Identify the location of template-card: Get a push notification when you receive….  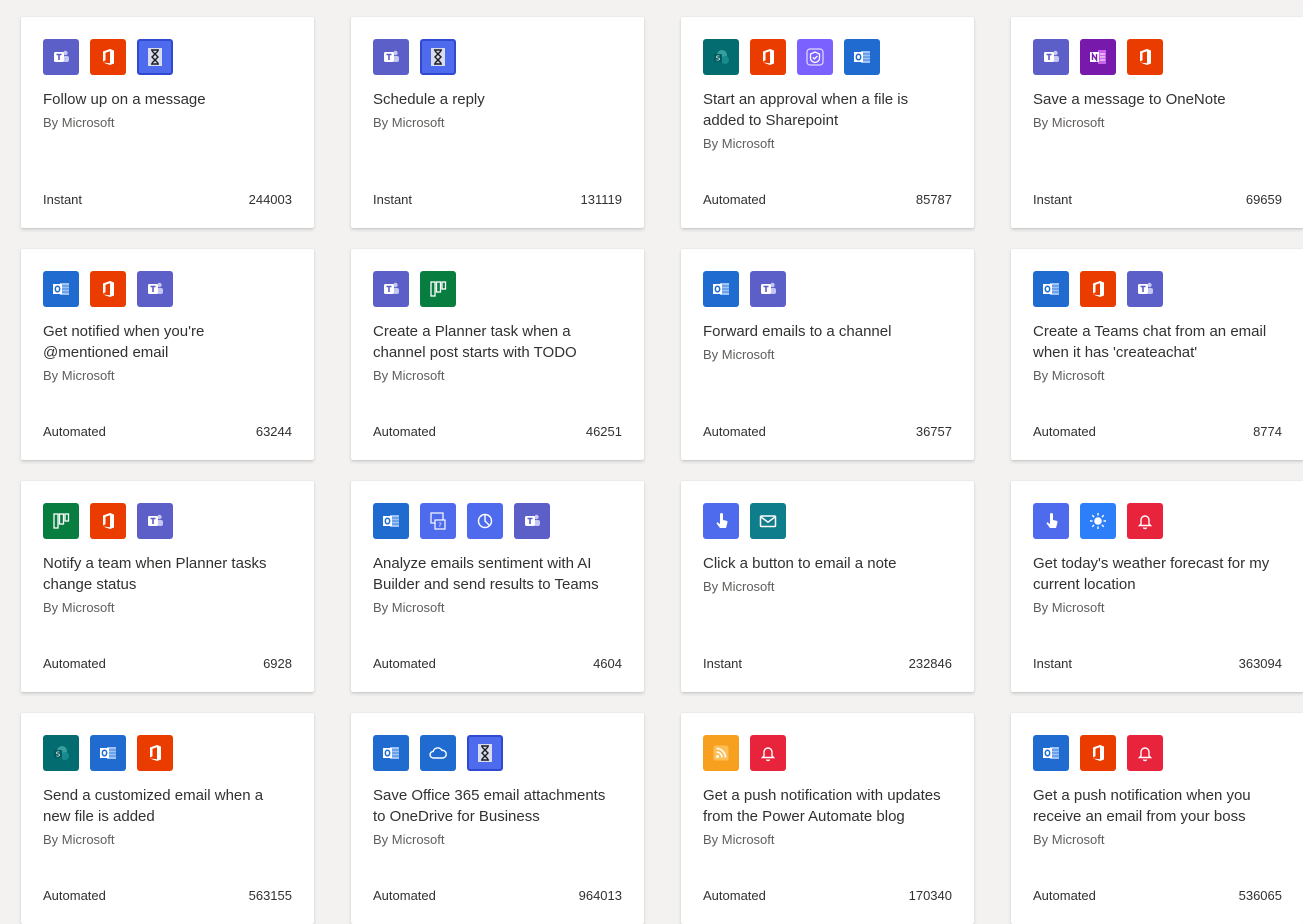
(1157, 818).